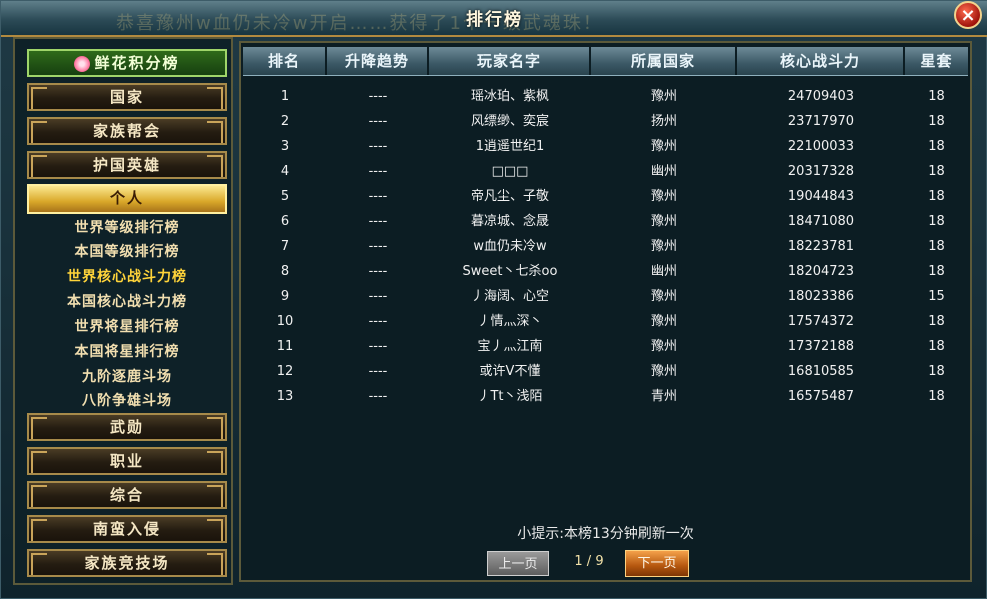  I want to click on category-merit: 武勋, so click(127, 427).